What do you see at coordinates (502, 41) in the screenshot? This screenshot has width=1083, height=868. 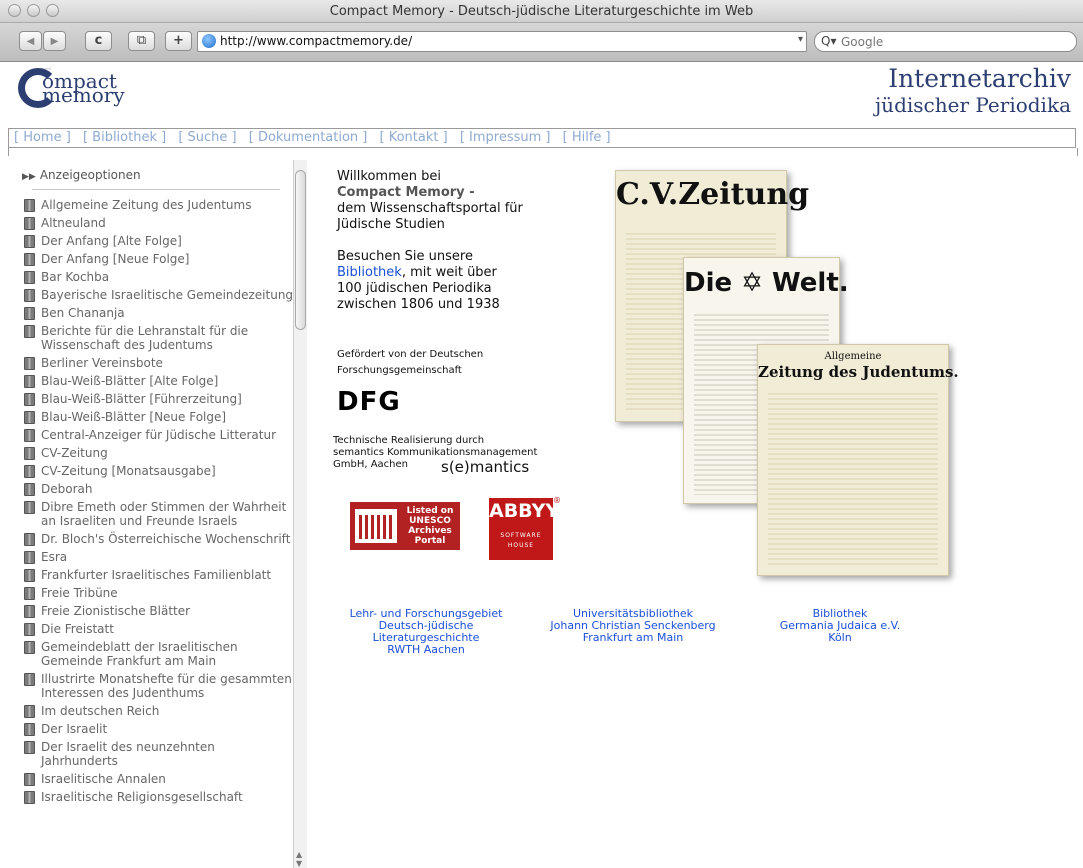 I see `address-bar: http://www.compactmemory.de/ ▾` at bounding box center [502, 41].